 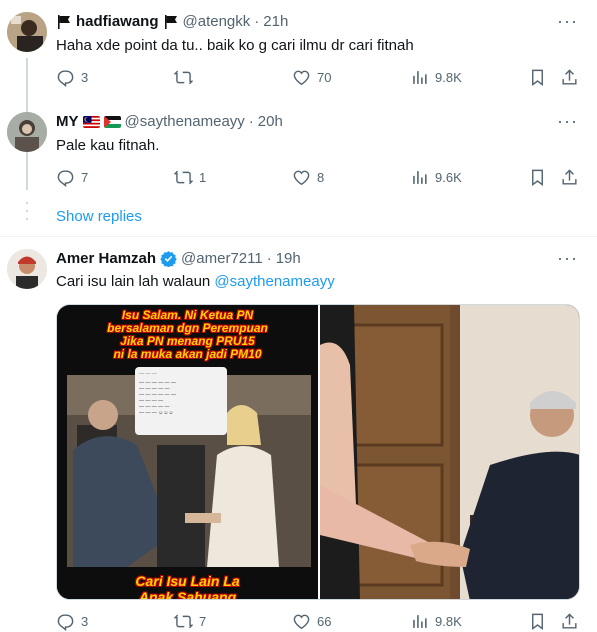 I want to click on view-count: 9.6K, so click(x=448, y=177).